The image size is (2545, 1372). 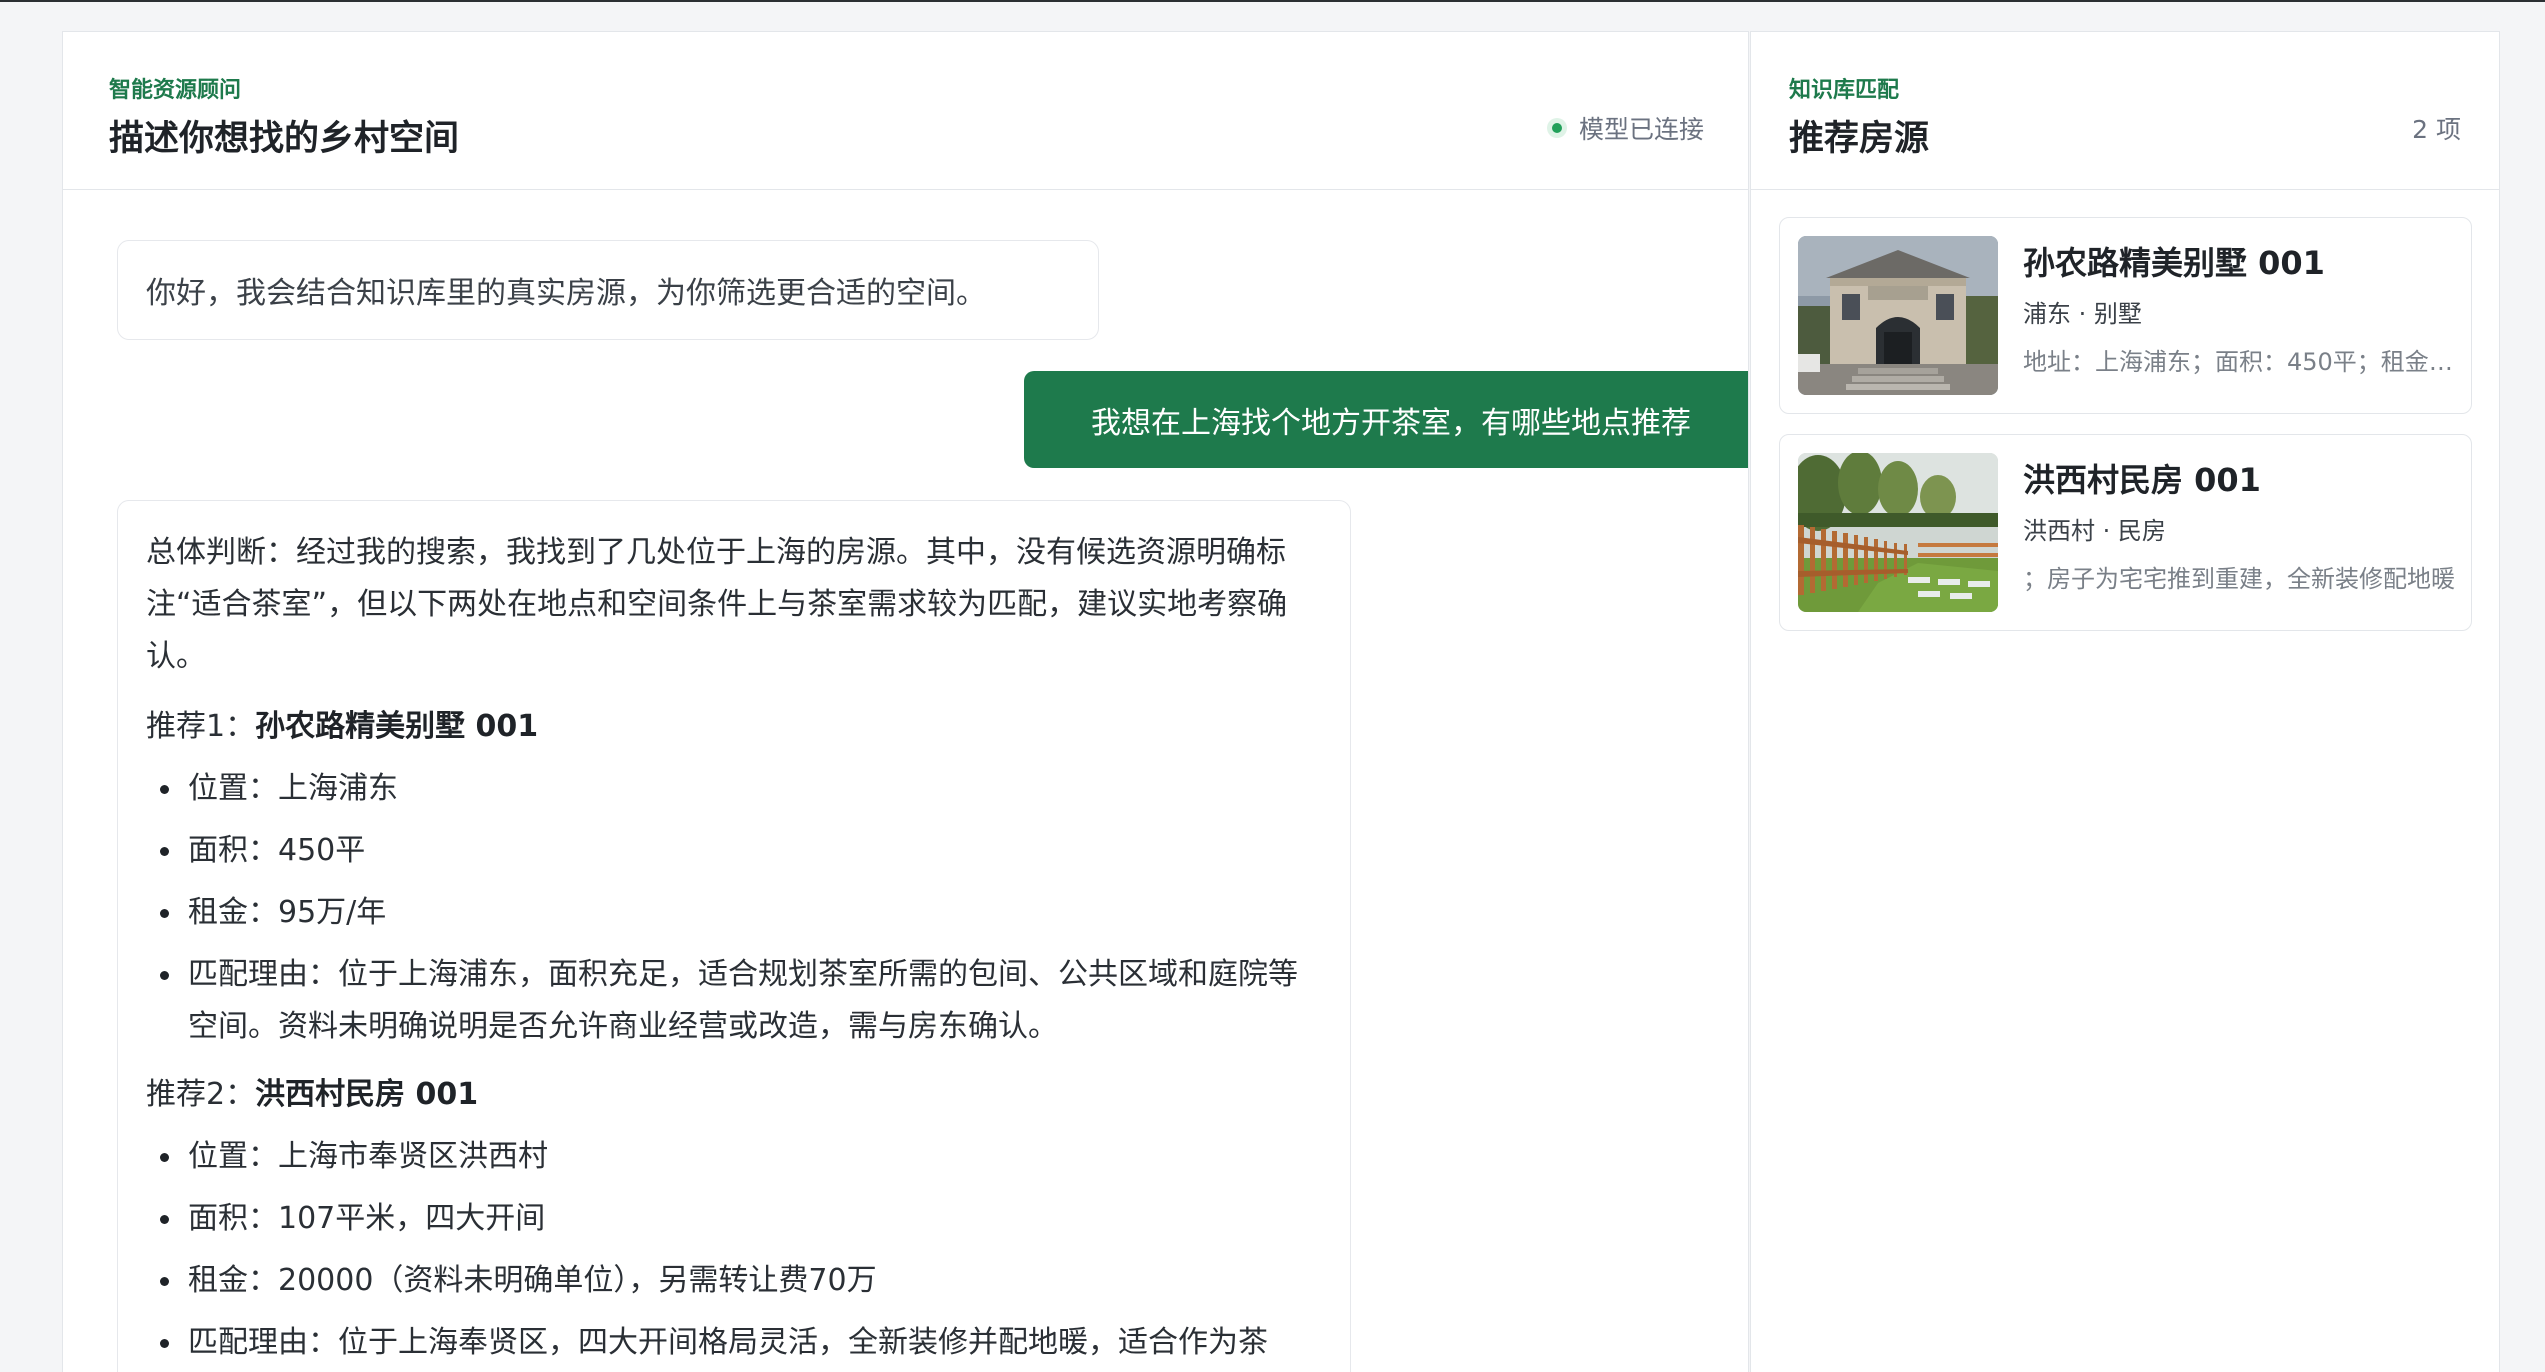 What do you see at coordinates (1272, 1) in the screenshot?
I see `window-top-border` at bounding box center [1272, 1].